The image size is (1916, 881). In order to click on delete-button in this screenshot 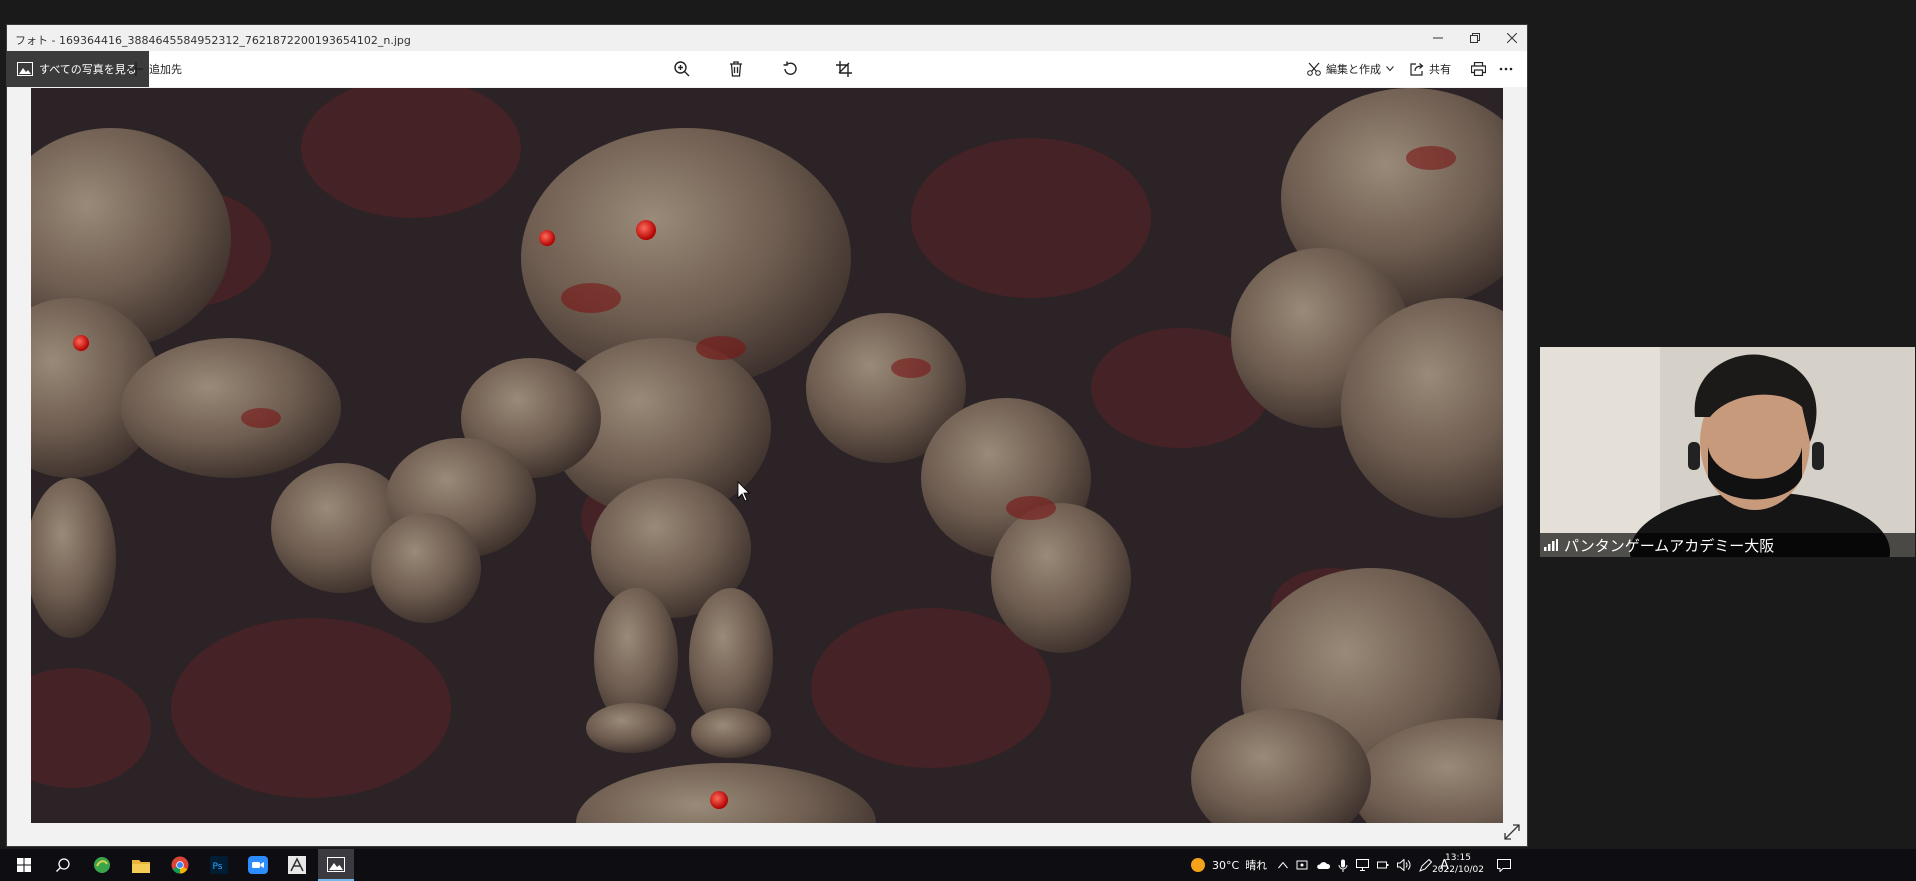, I will do `click(736, 69)`.